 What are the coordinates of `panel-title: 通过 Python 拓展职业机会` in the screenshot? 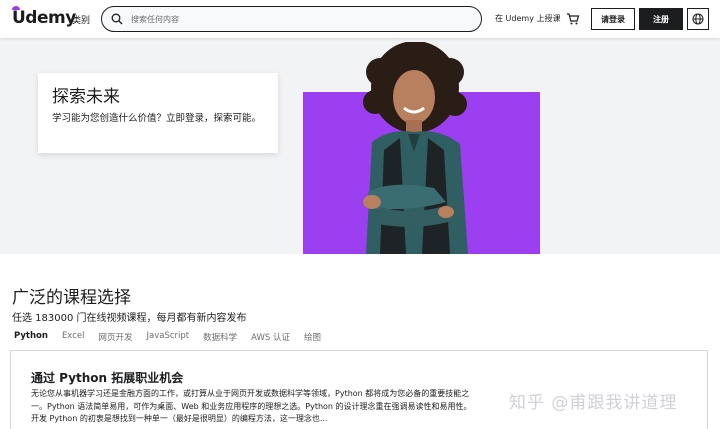 It's located at (107, 378).